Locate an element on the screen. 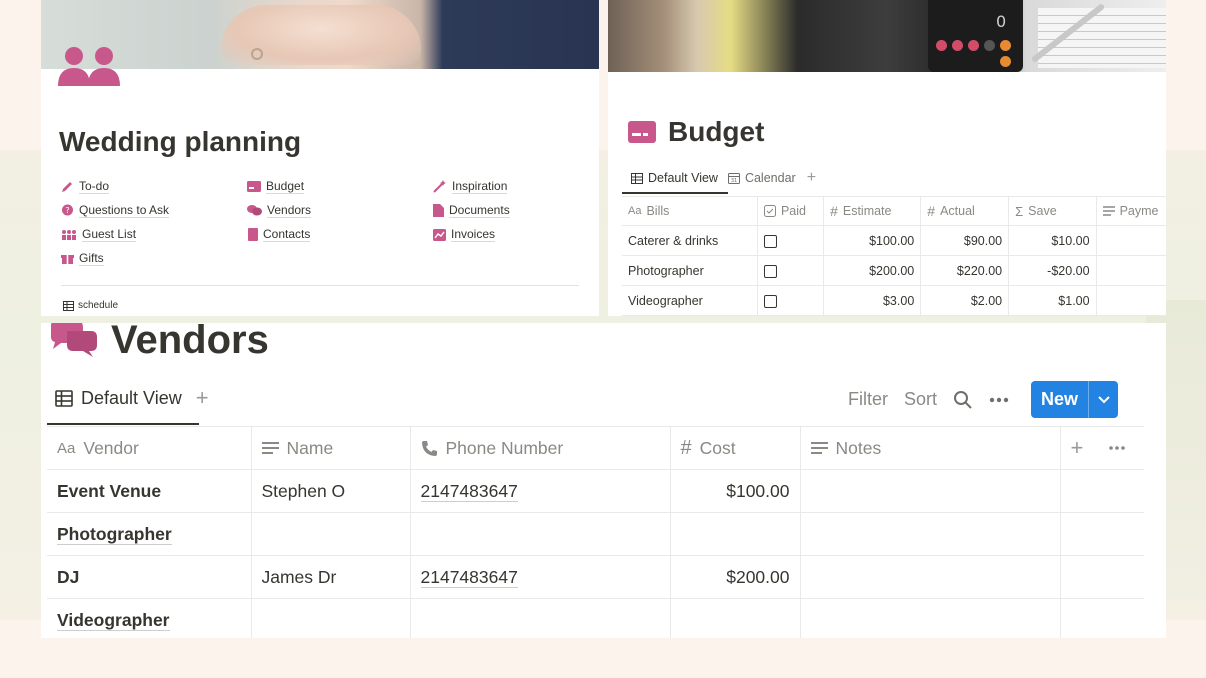  actual-cell: $90.00 is located at coordinates (965, 240).